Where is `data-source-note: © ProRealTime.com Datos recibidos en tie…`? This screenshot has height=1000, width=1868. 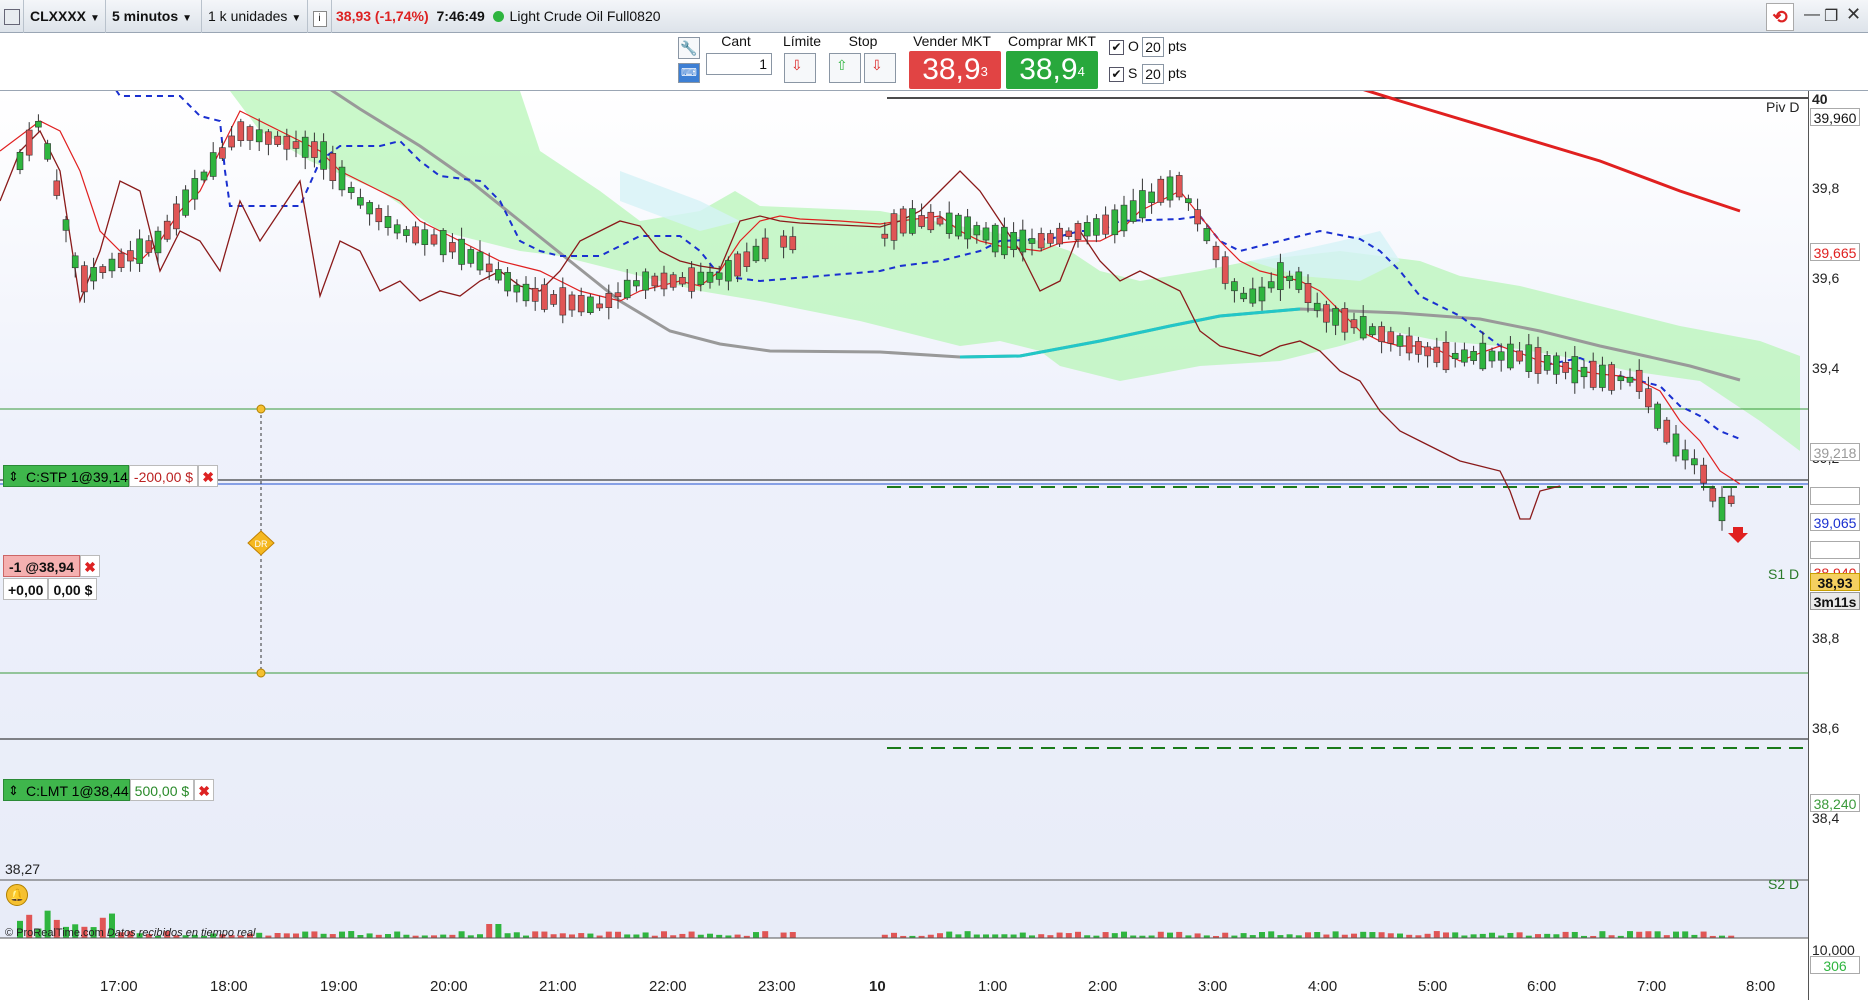
data-source-note: © ProRealTime.com Datos recibidos en tie… is located at coordinates (130, 933).